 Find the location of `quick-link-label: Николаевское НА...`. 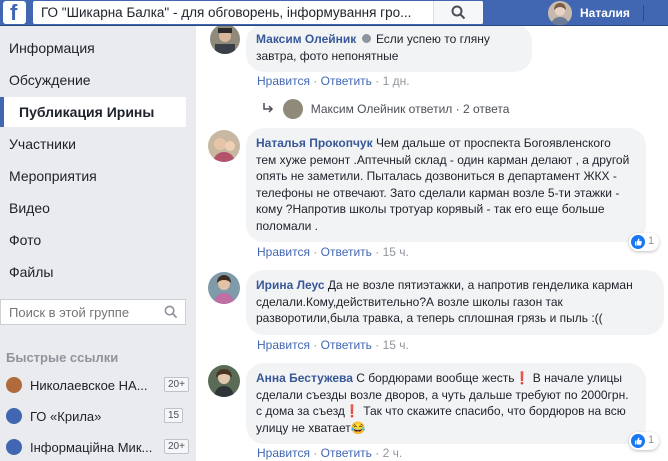

quick-link-label: Николаевское НА... is located at coordinates (94, 385).